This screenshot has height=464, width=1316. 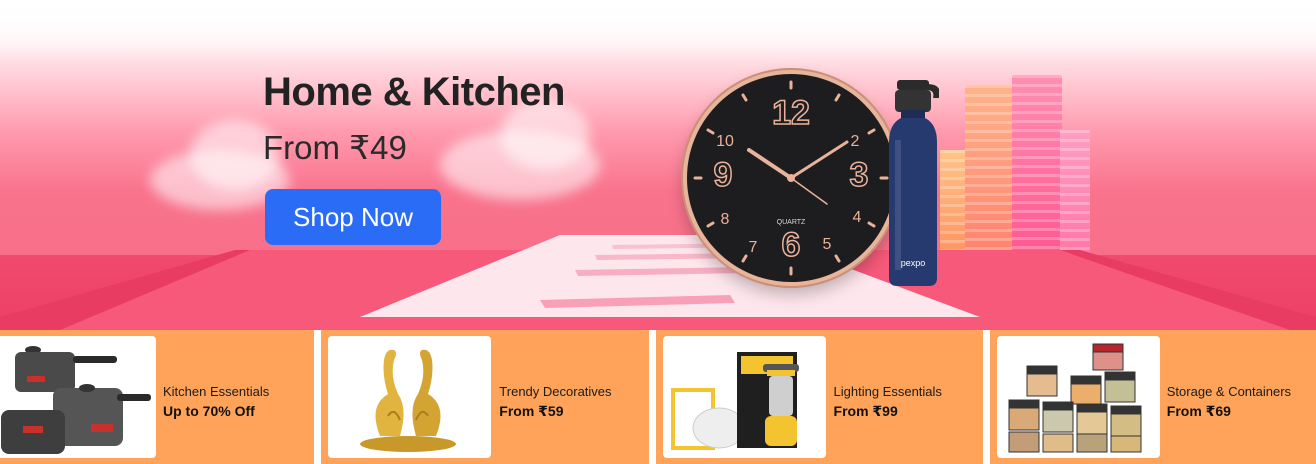 I want to click on promo-card-lighting-essentials: Lighting Essentials From ₹99, so click(x=819, y=397).